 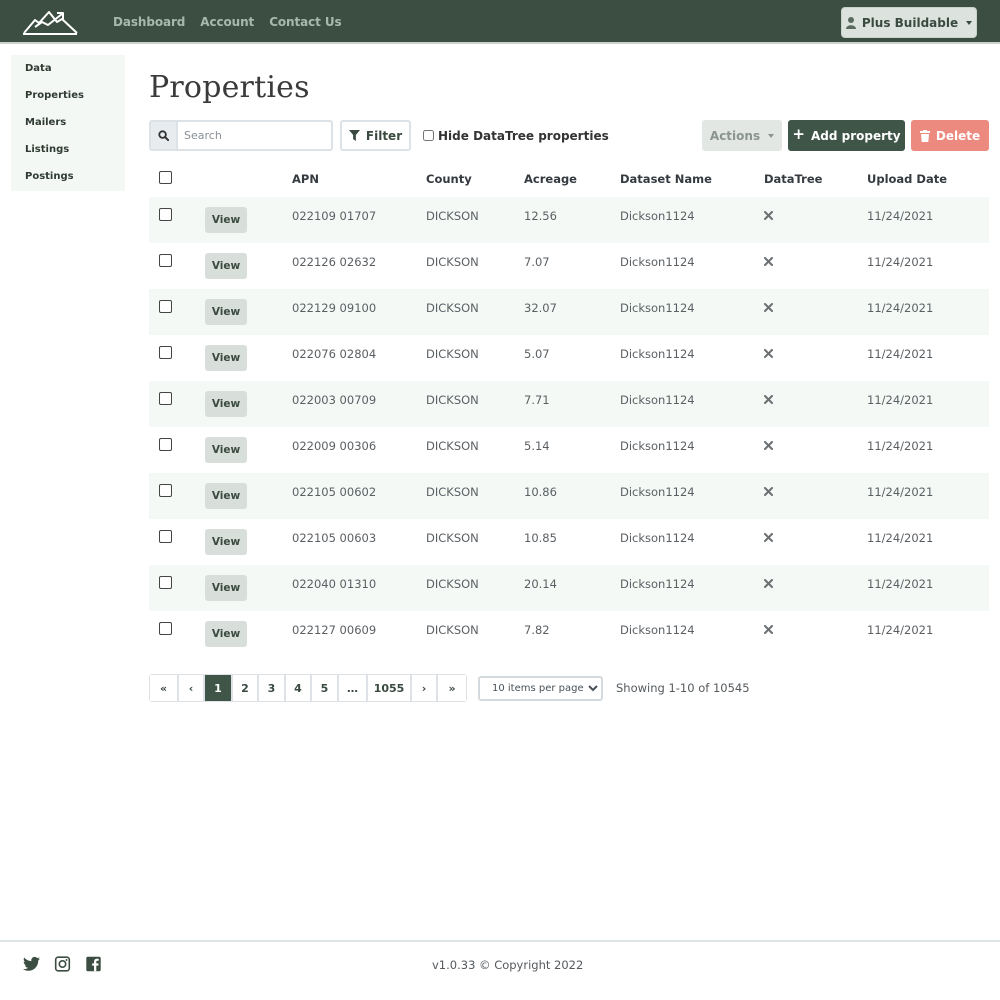 What do you see at coordinates (50, 21) in the screenshot?
I see `mountain-logo-icon` at bounding box center [50, 21].